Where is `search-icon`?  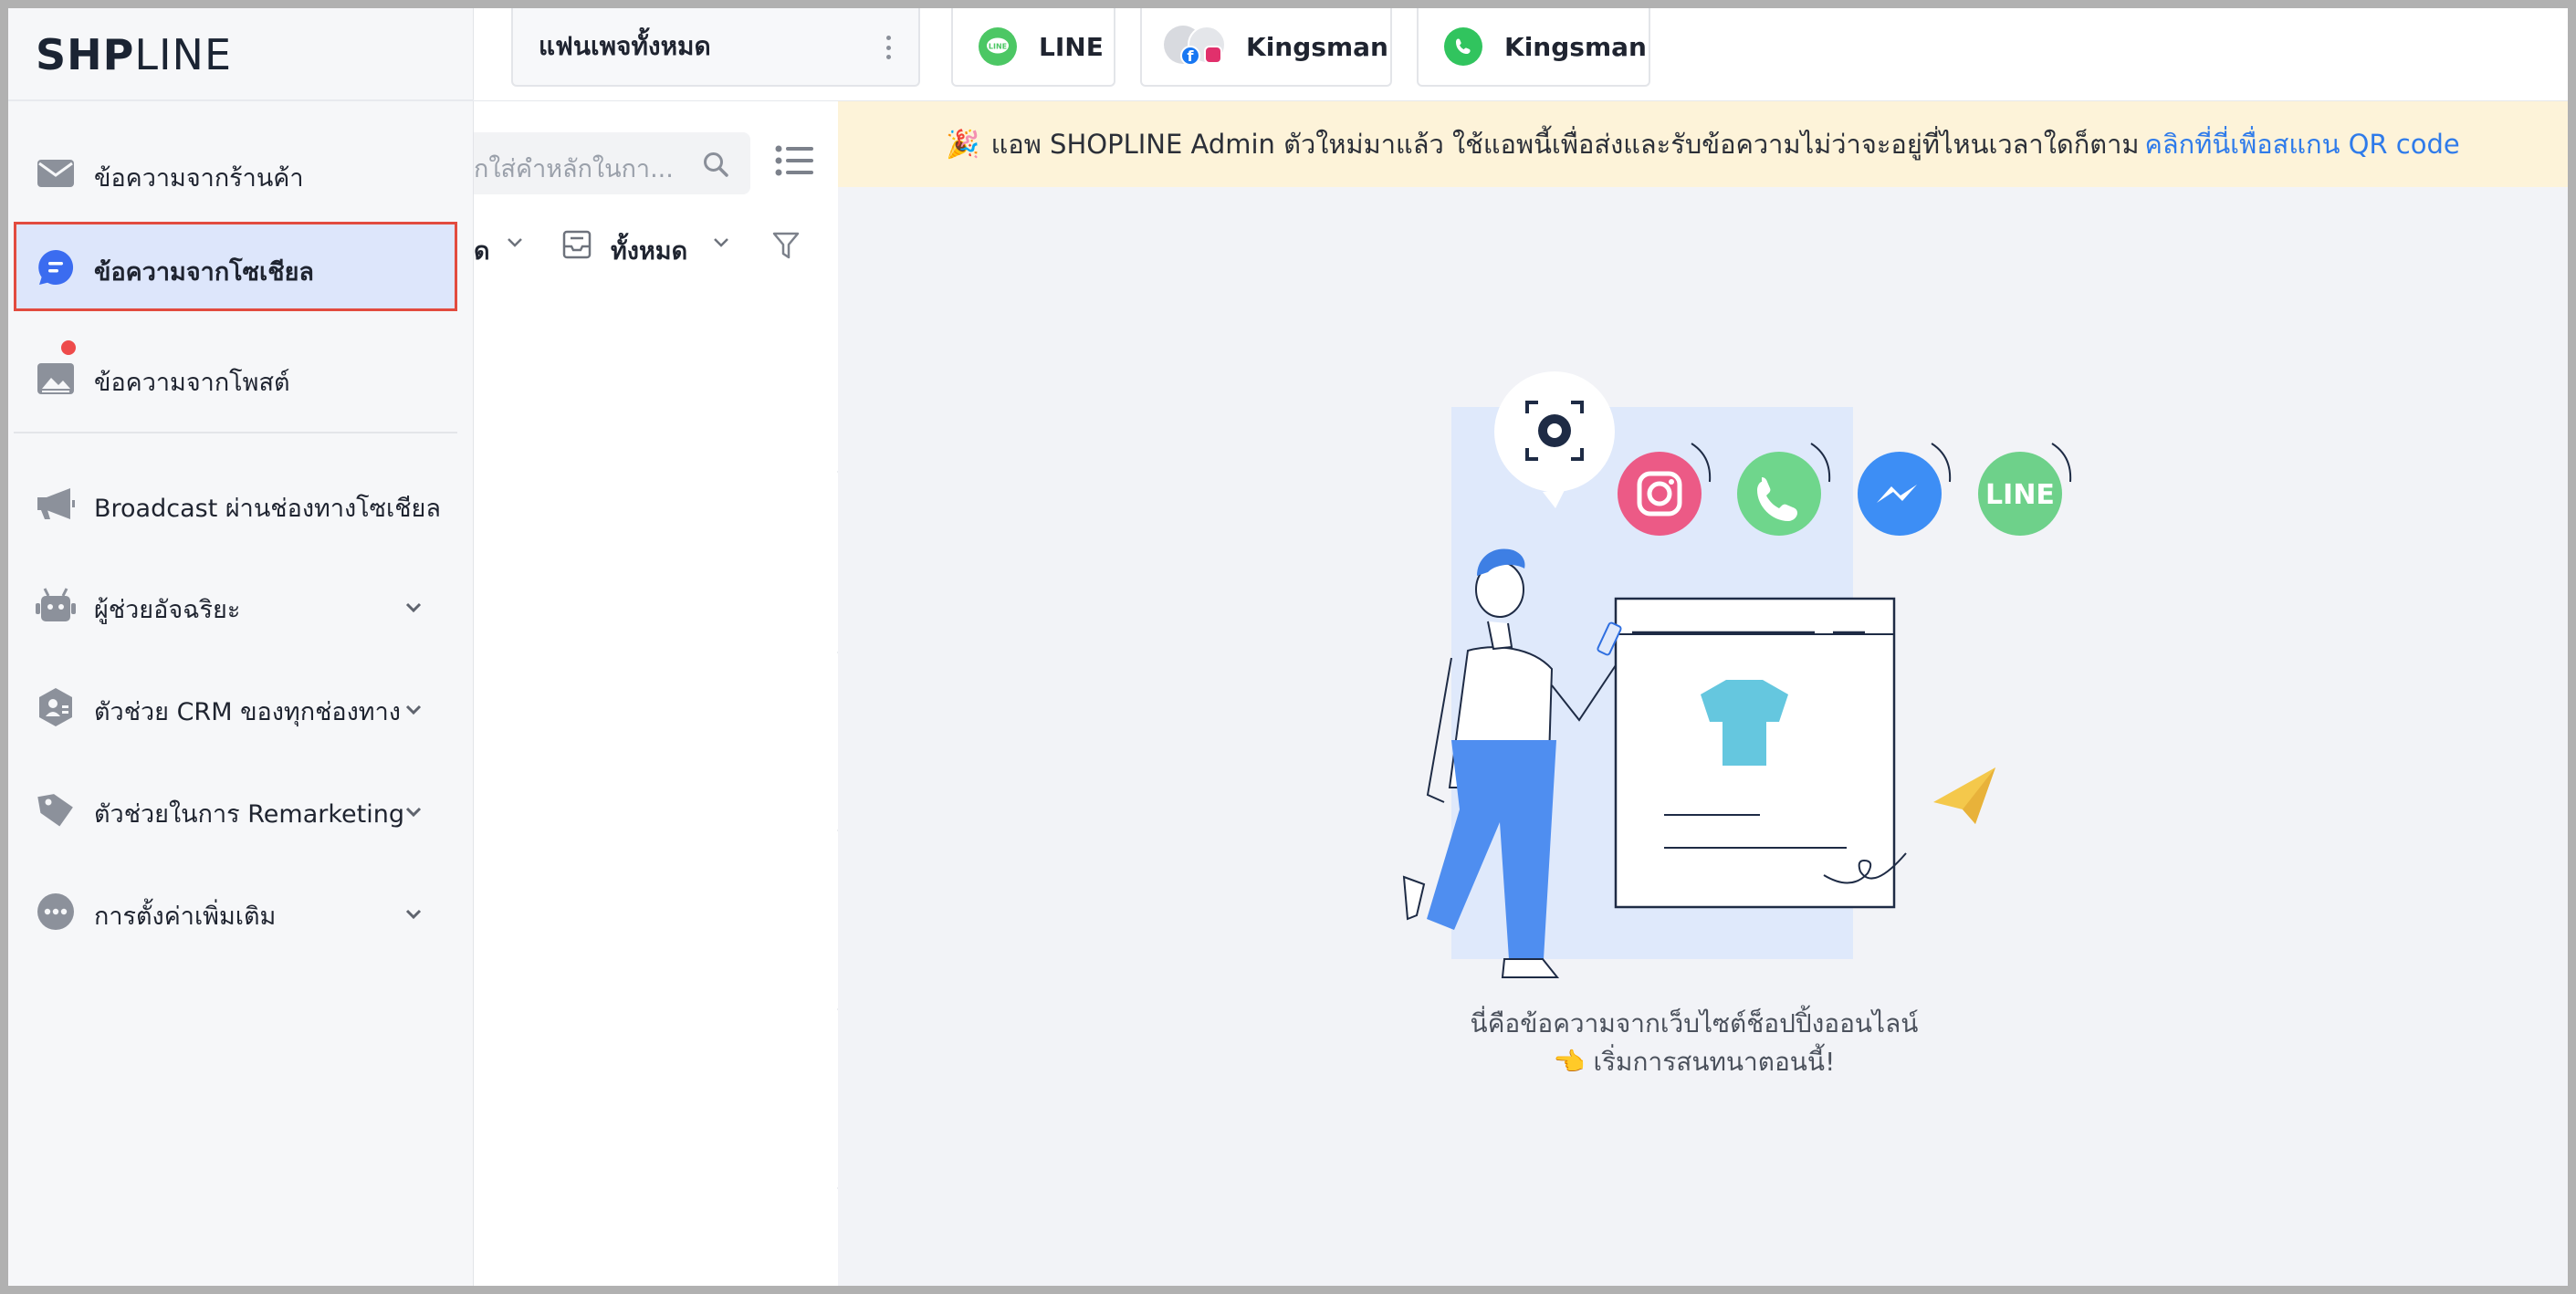
search-icon is located at coordinates (715, 166).